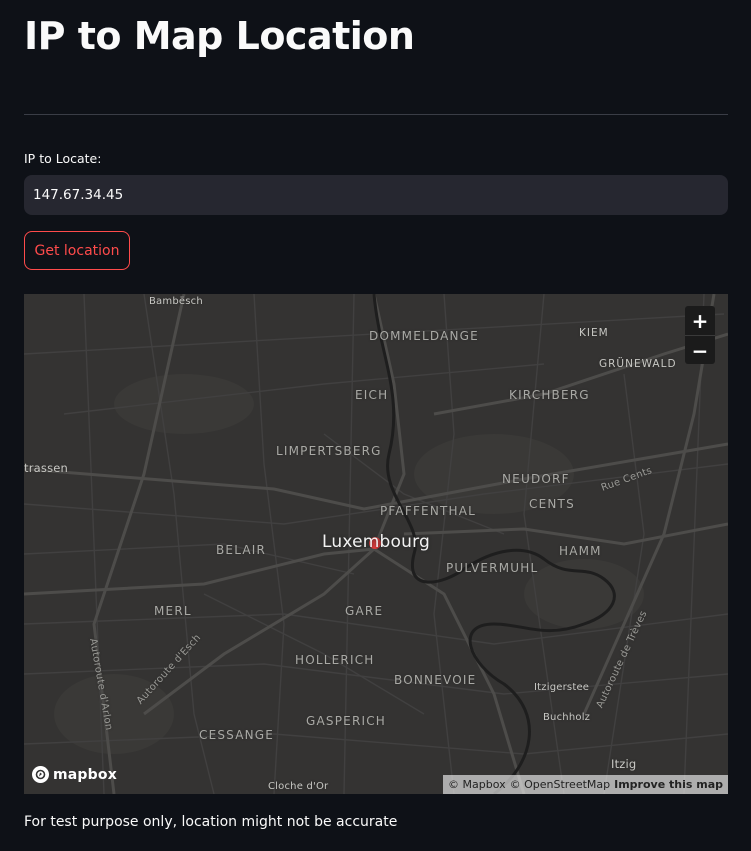  Describe the element at coordinates (668, 784) in the screenshot. I see `improve-map-link: Improve this map` at that location.